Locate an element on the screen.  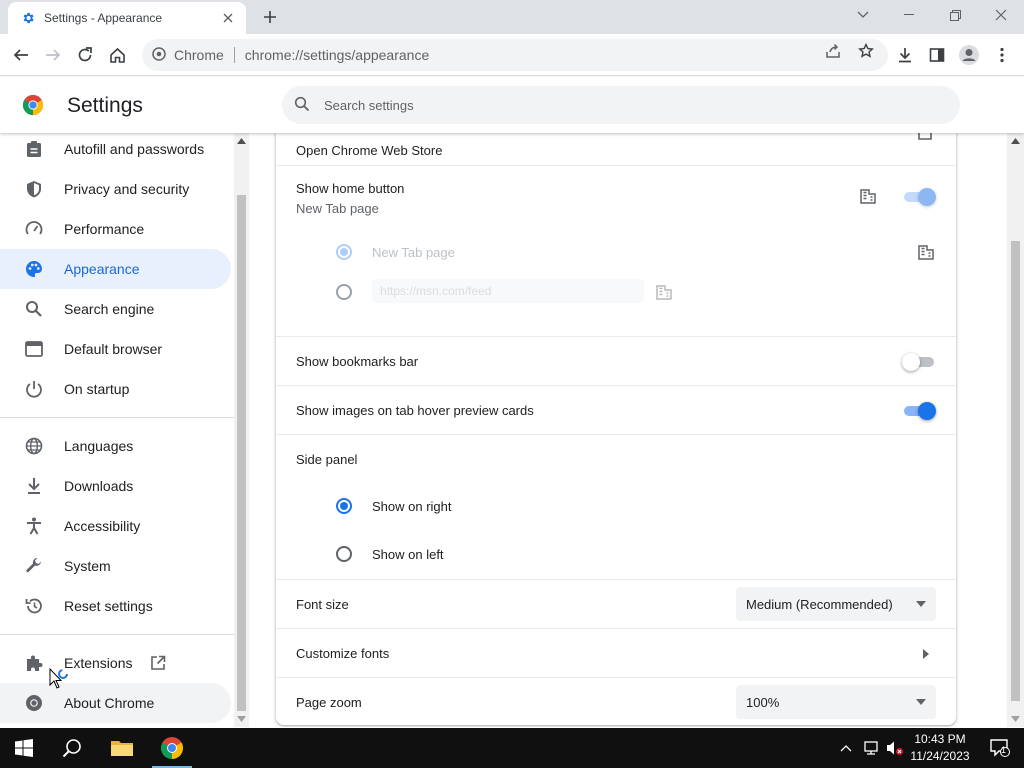
windows-logo-icon is located at coordinates (24, 748).